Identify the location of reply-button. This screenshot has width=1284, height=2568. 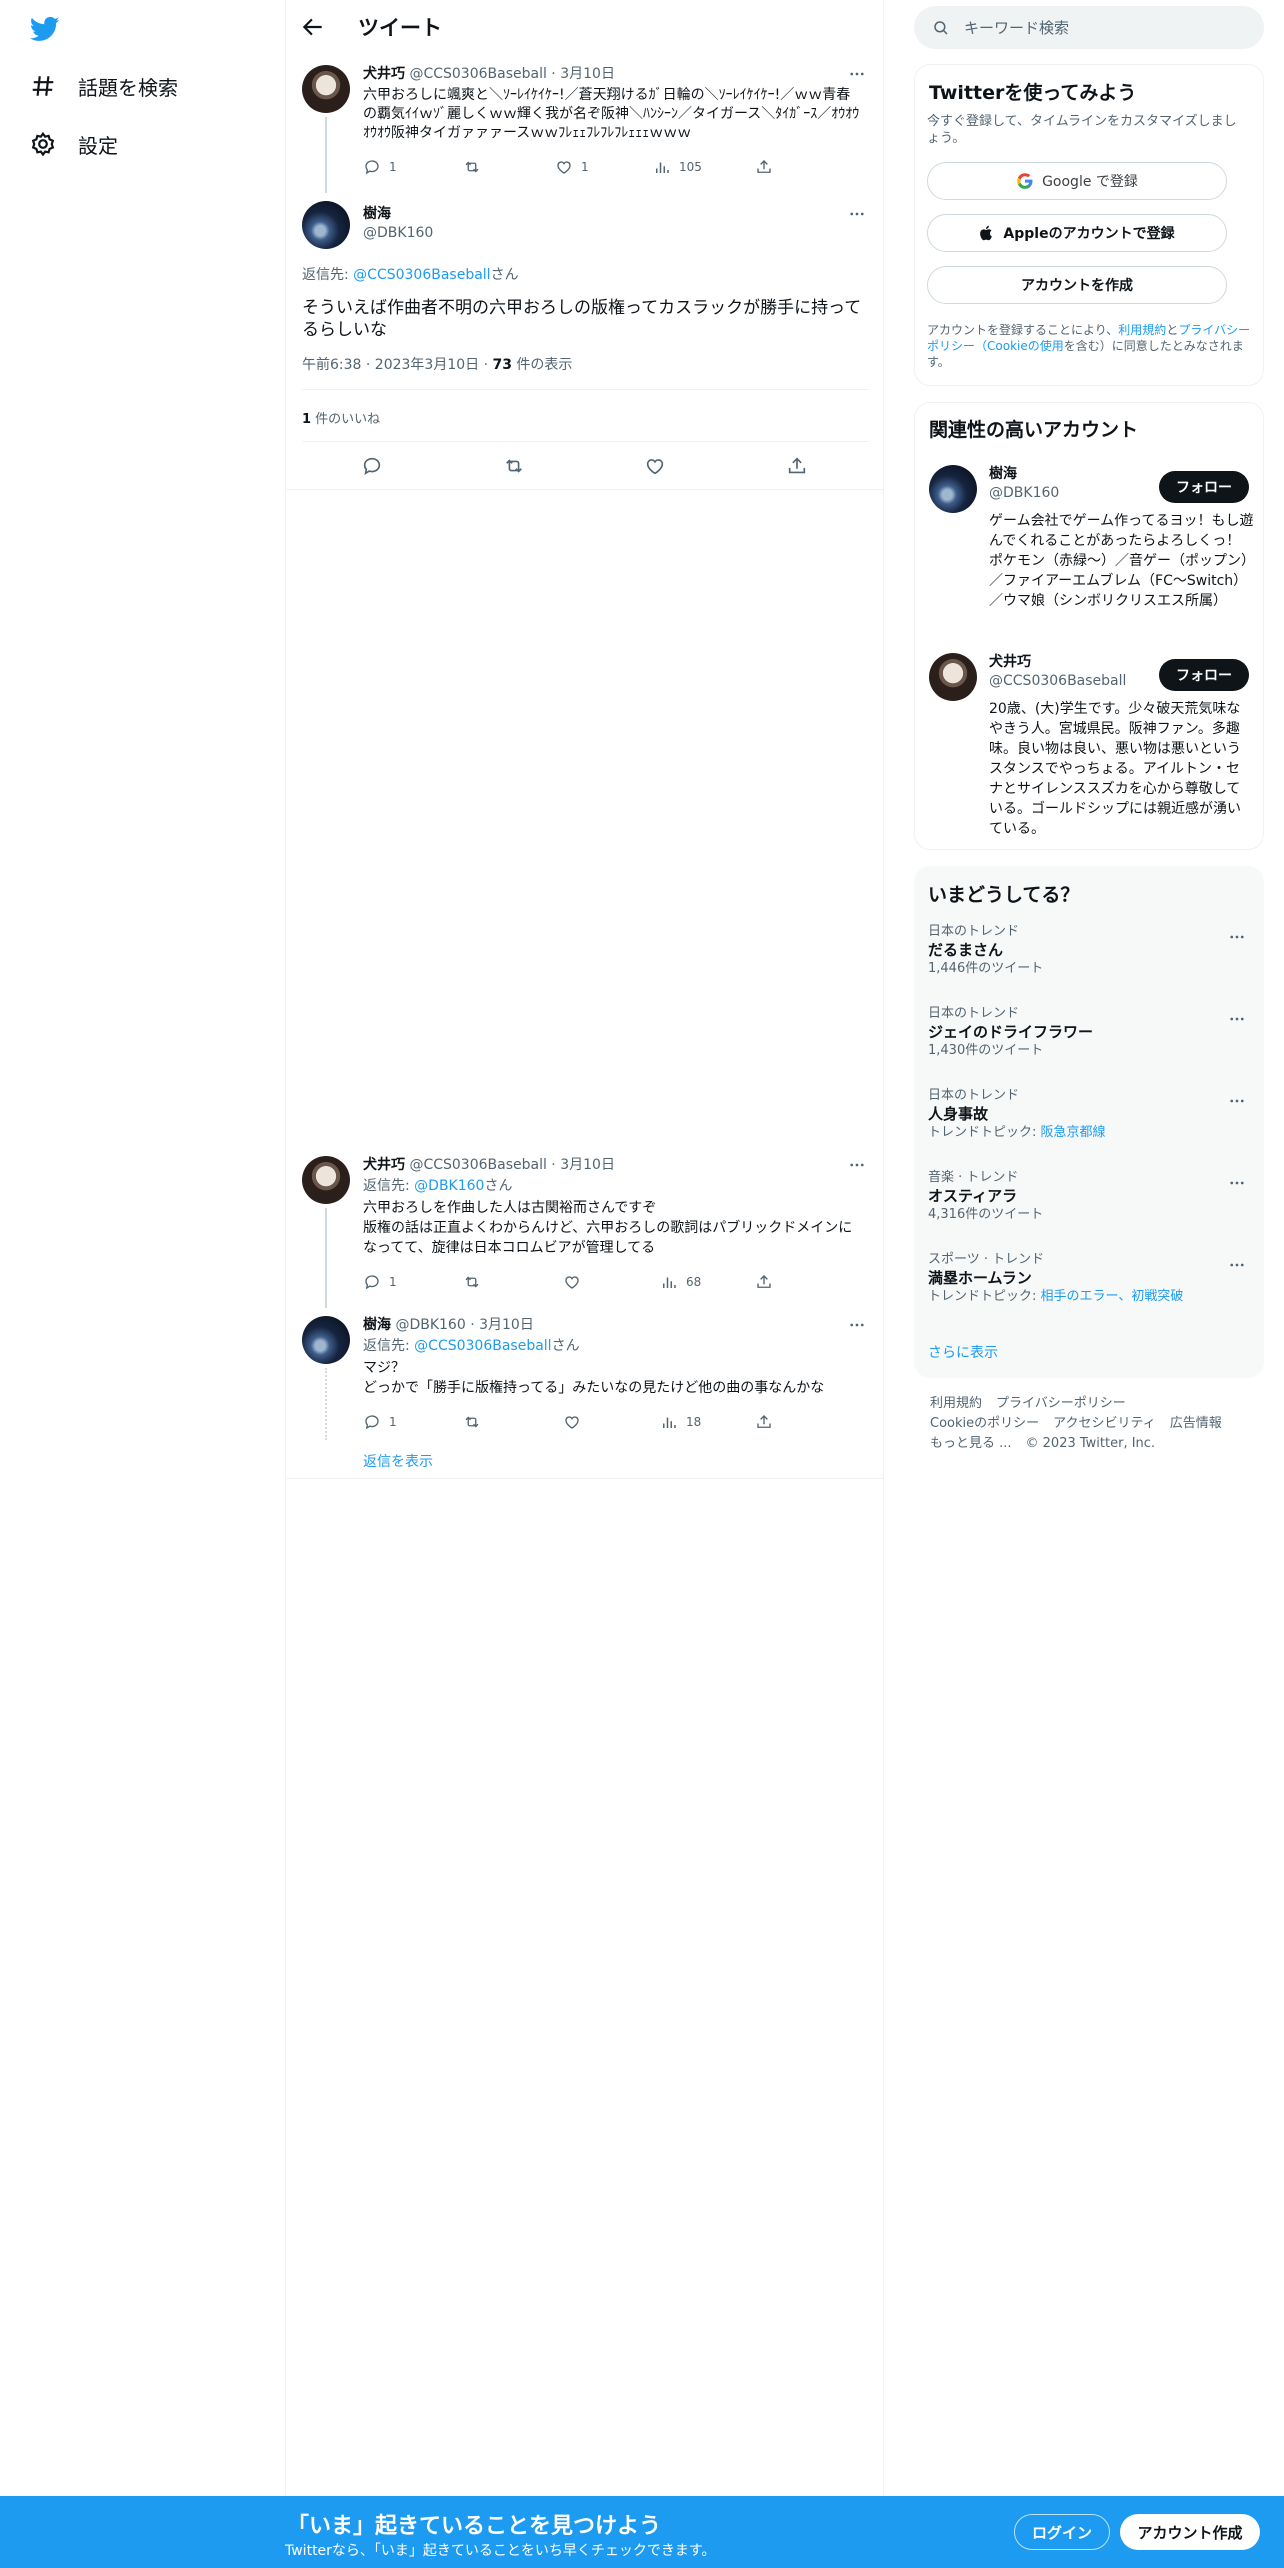
(372, 466).